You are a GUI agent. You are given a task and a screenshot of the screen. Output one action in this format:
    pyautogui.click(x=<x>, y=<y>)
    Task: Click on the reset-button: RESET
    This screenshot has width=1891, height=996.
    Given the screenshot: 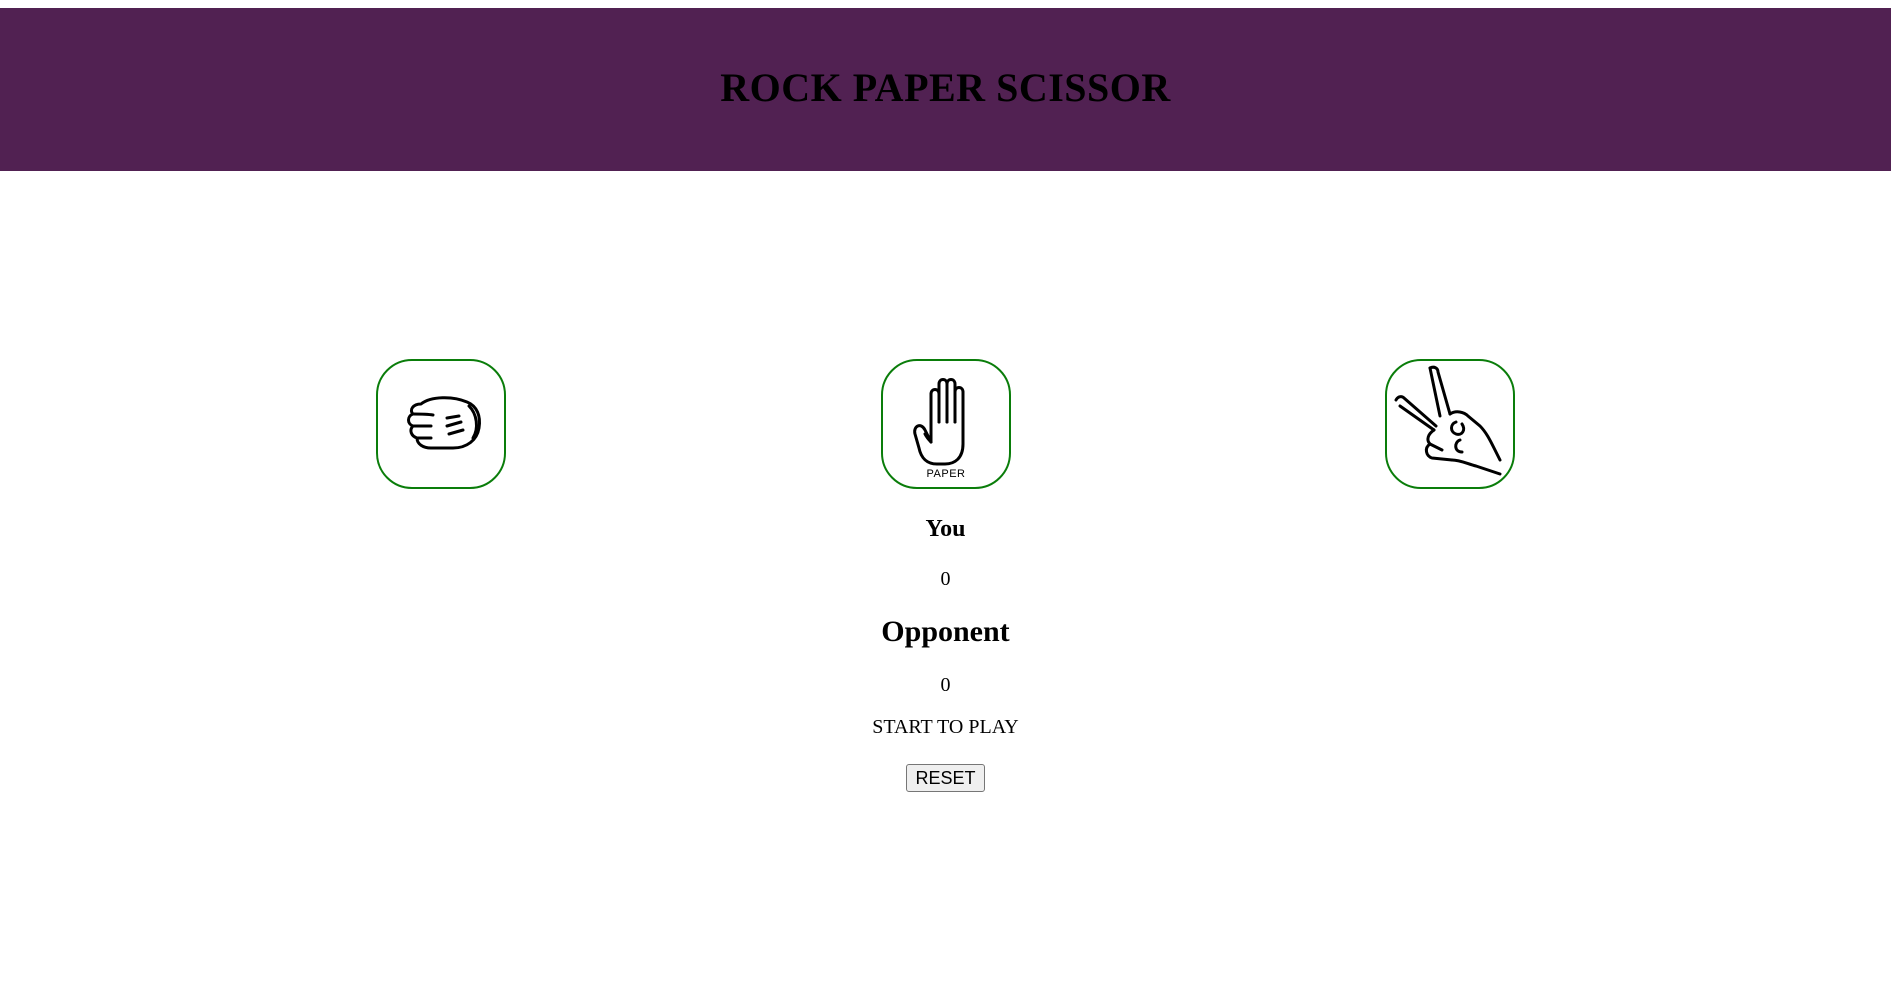 What is the action you would take?
    pyautogui.click(x=945, y=778)
    